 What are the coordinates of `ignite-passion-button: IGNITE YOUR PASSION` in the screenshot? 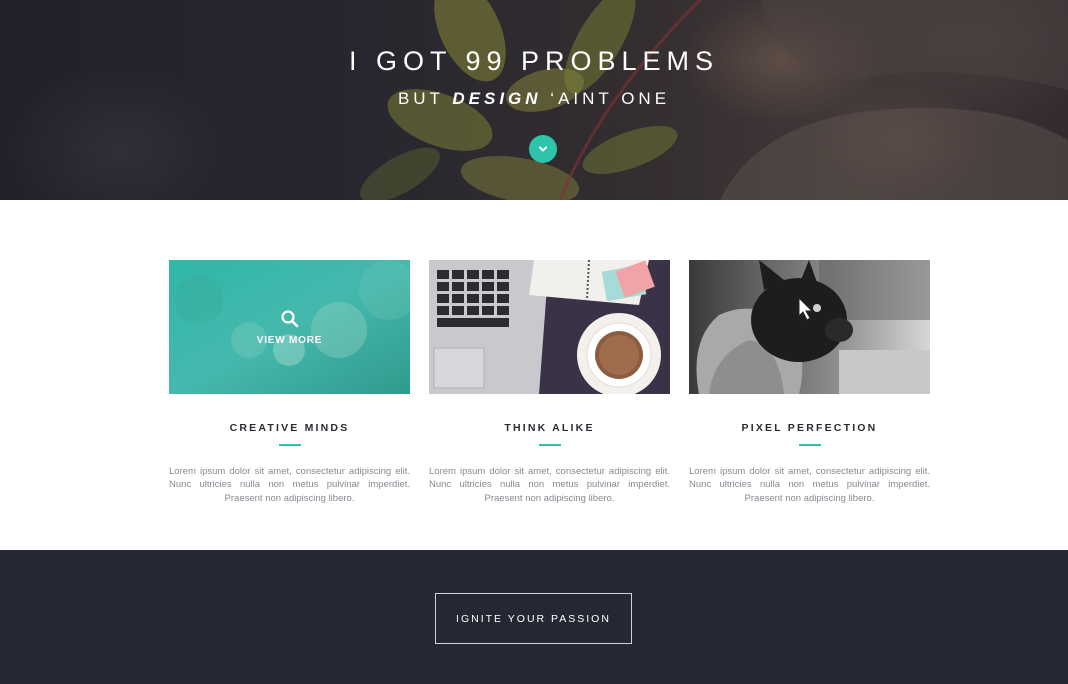 It's located at (533, 618).